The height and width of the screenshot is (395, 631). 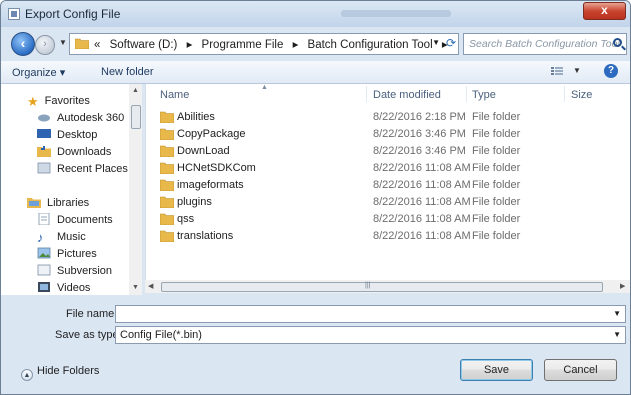 I want to click on save-type-dropdown-icon: ▼, so click(x=617, y=334).